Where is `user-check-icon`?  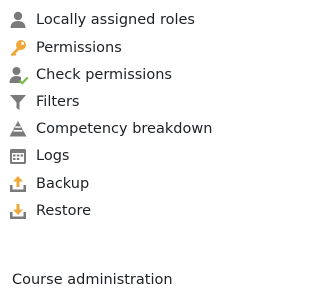
user-check-icon is located at coordinates (18, 75).